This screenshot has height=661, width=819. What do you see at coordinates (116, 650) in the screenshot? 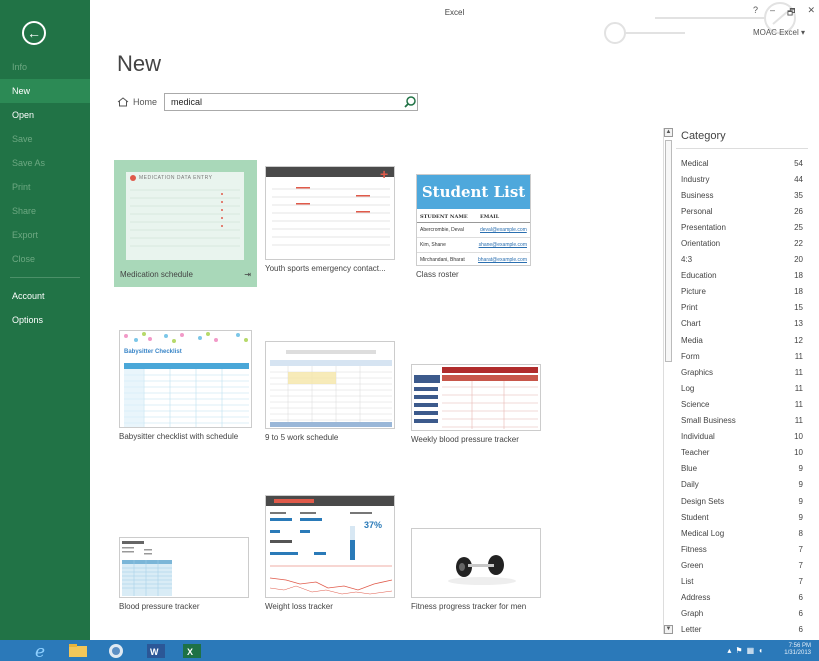
I see `outlook-icon` at bounding box center [116, 650].